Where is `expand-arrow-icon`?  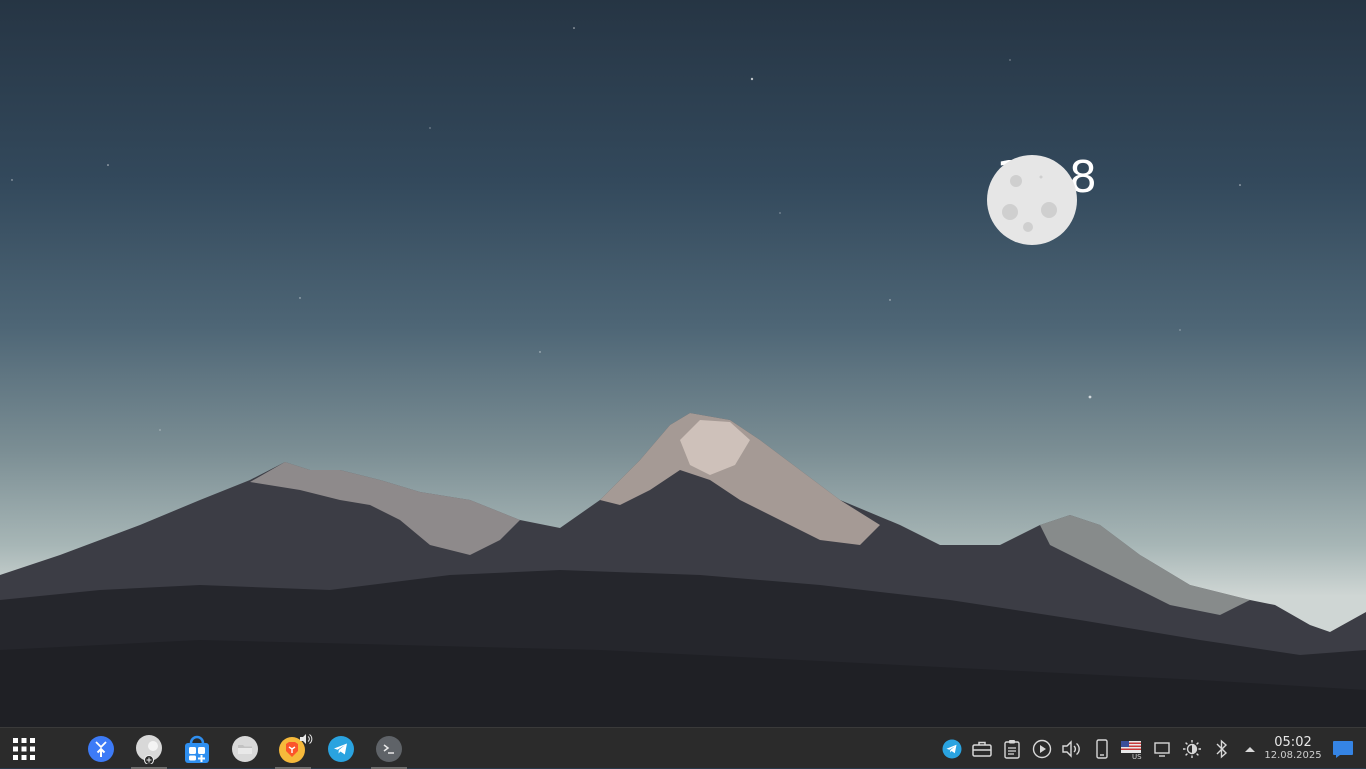 expand-arrow-icon is located at coordinates (1250, 749).